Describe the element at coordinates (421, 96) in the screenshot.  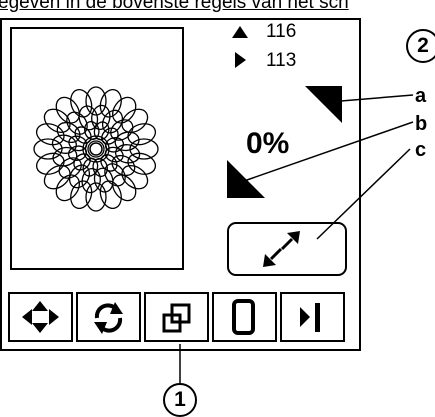
I see `callout-a: a` at that location.